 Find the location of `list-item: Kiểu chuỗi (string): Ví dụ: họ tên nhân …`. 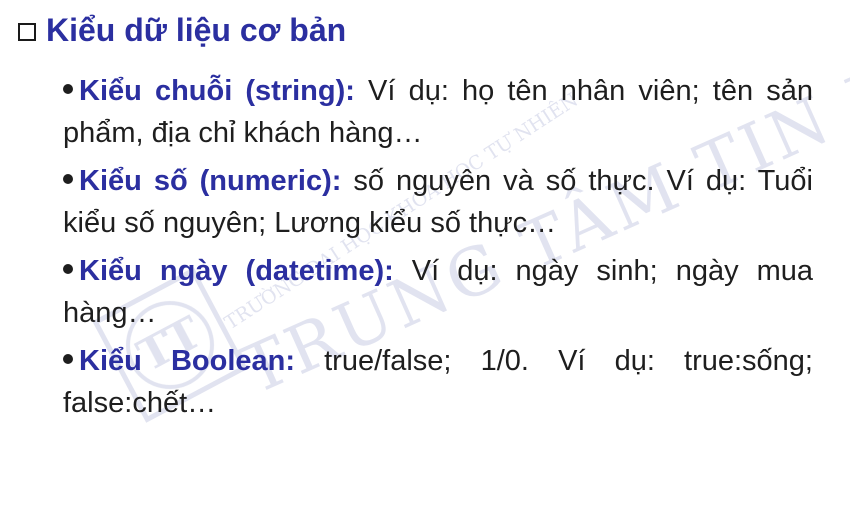

list-item: Kiểu chuỗi (string): Ví dụ: họ tên nhân … is located at coordinates (438, 112).